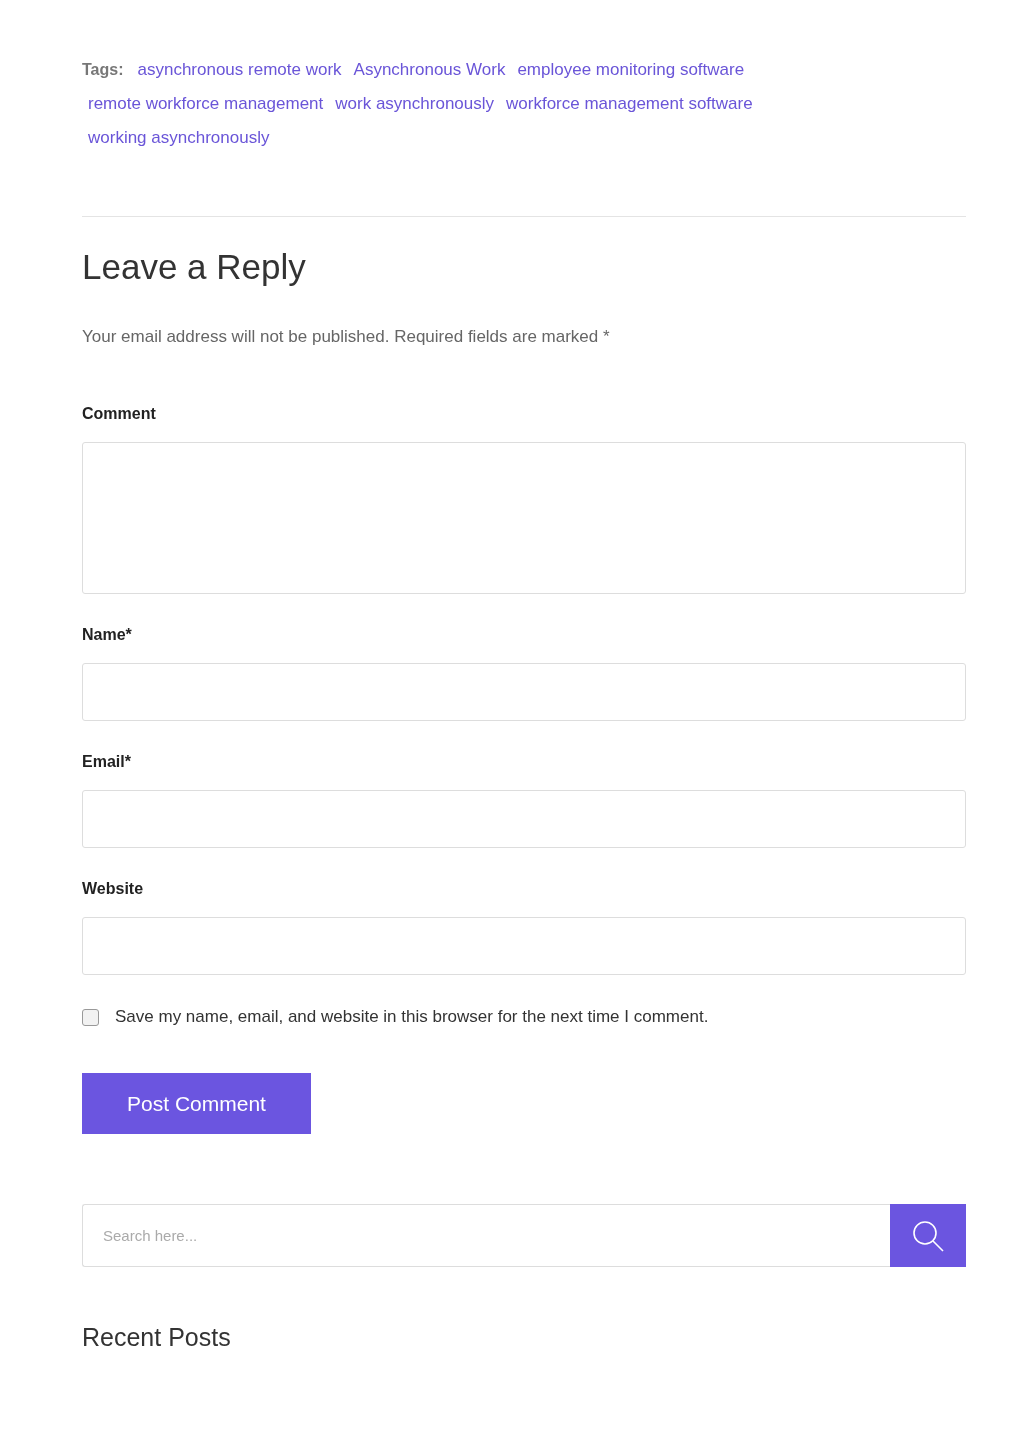 This screenshot has width=1024, height=1449. I want to click on search-icon, so click(928, 1235).